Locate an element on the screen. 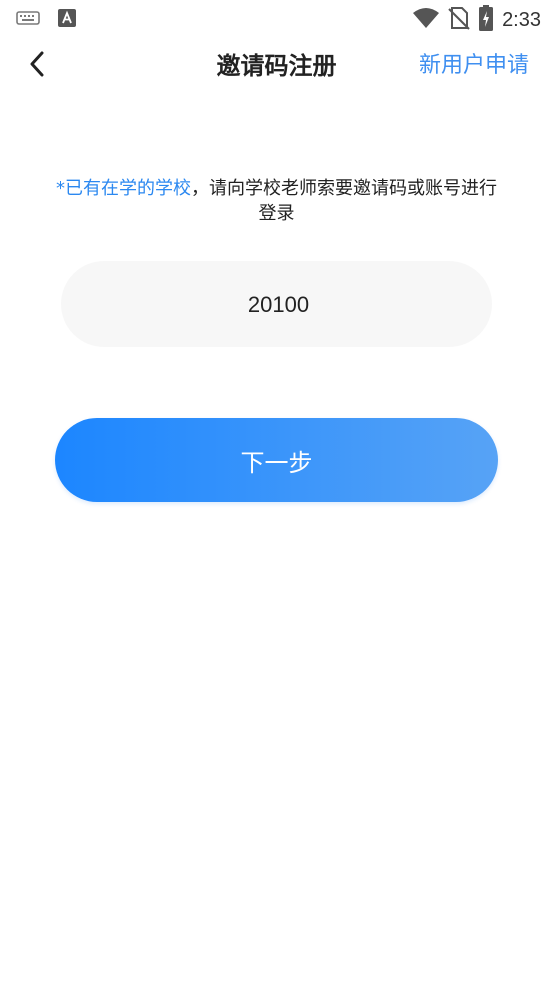 The image size is (553, 983). a-app-icon is located at coordinates (67, 20).